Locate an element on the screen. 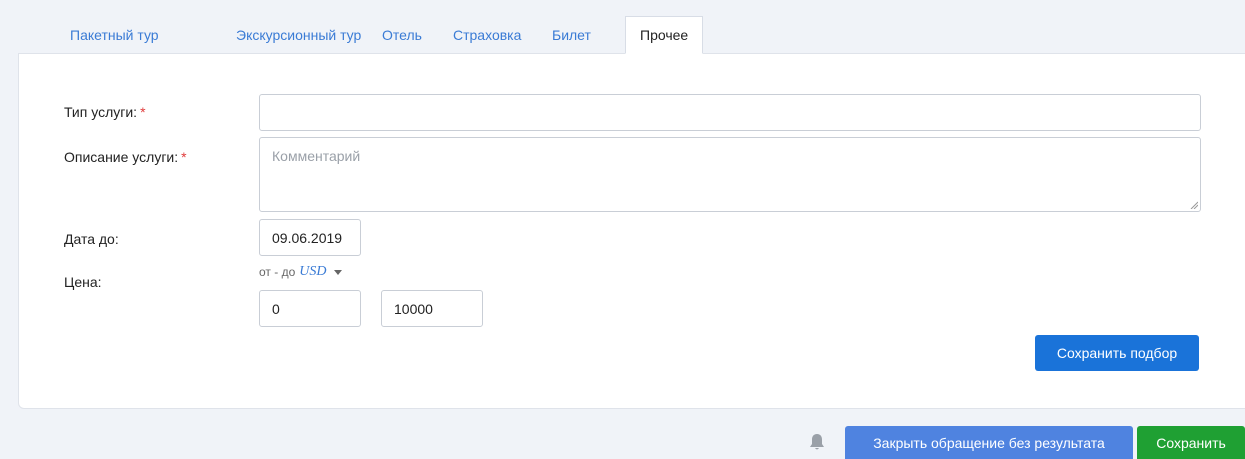 The width and height of the screenshot is (1245, 459). tab-label: Отель is located at coordinates (402, 35).